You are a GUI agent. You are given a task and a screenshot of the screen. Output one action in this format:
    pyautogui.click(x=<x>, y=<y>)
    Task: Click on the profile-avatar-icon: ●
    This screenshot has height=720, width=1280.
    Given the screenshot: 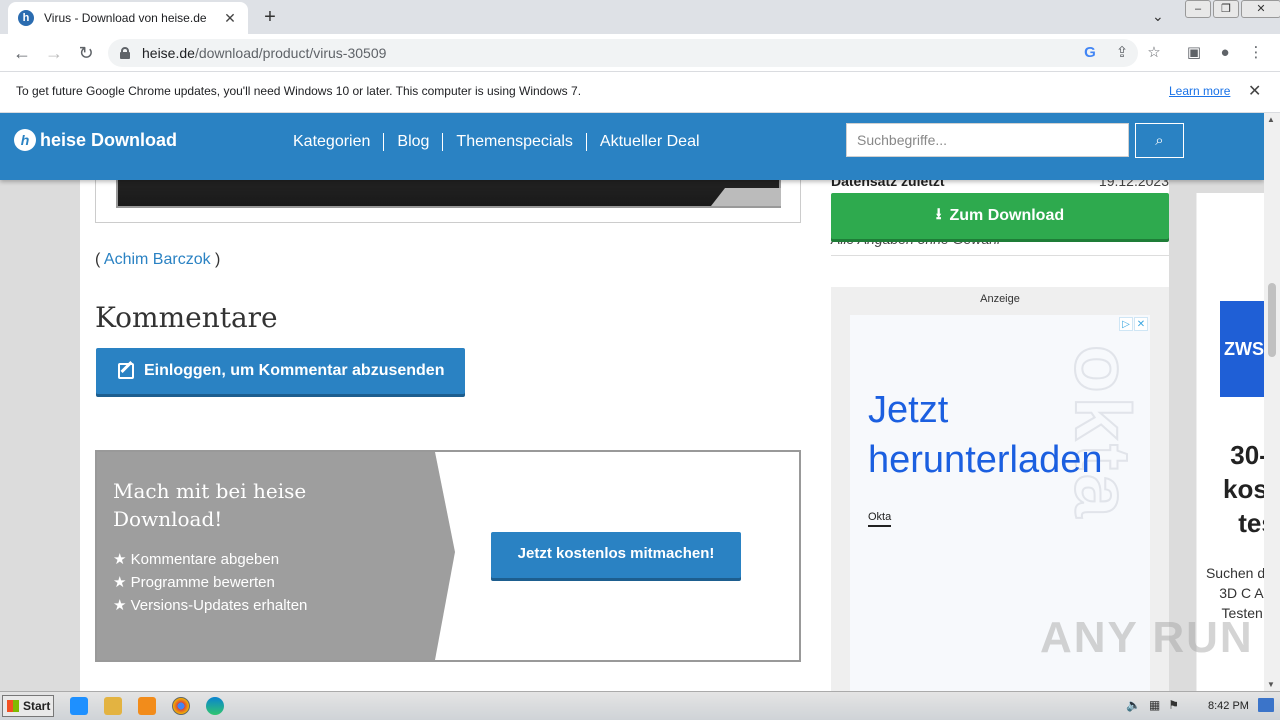 What is the action you would take?
    pyautogui.click(x=1225, y=53)
    